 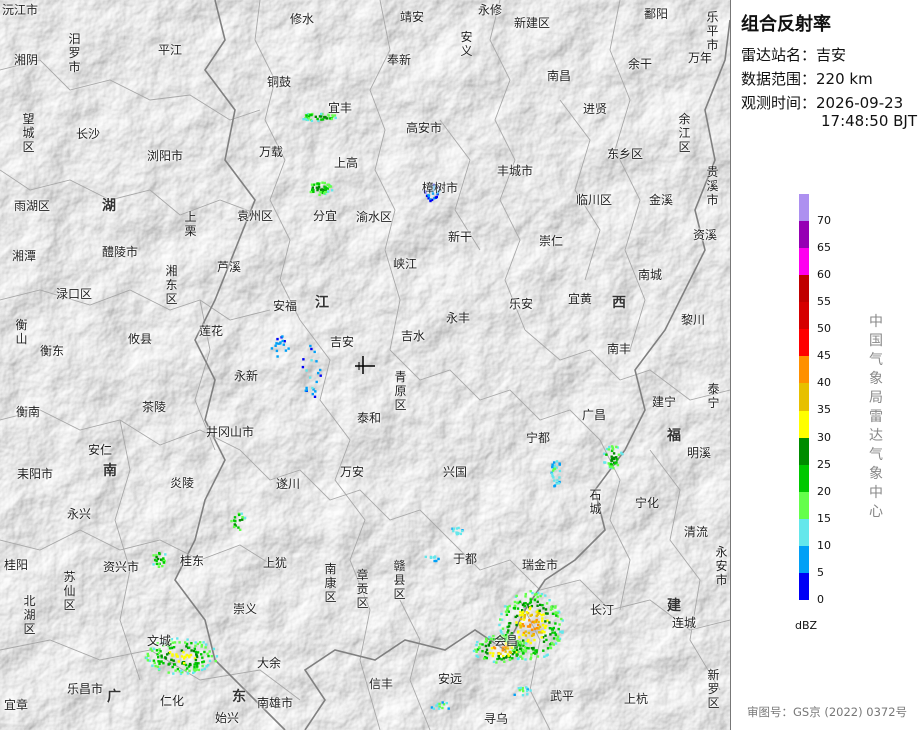 What do you see at coordinates (496, 719) in the screenshot?
I see `place-label-xunwu: 寻乌` at bounding box center [496, 719].